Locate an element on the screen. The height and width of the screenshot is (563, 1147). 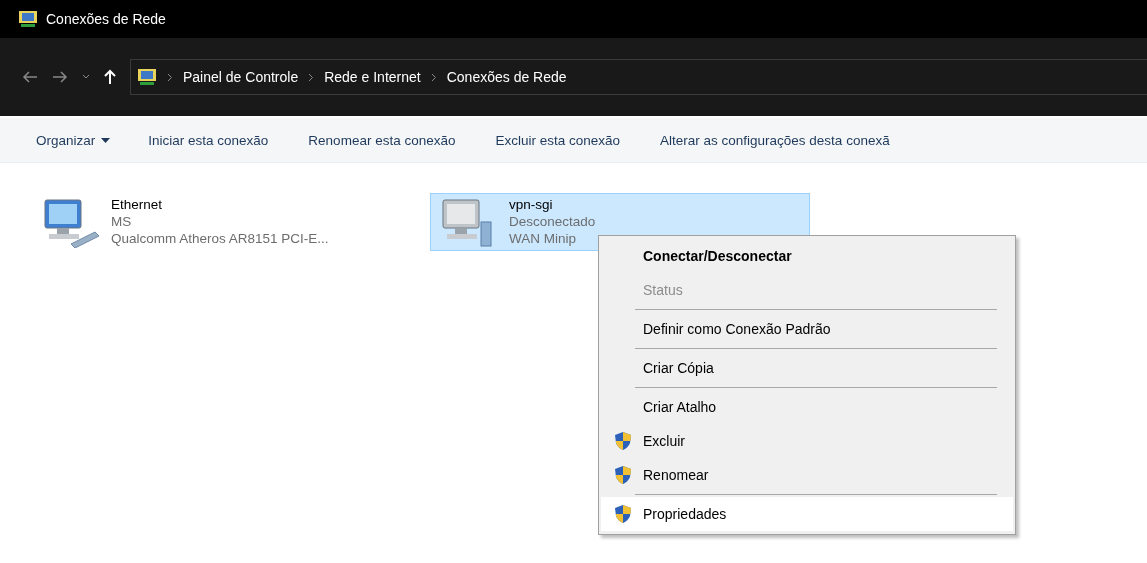
toolbar-button: Renomear esta conexão is located at coordinates (382, 140).